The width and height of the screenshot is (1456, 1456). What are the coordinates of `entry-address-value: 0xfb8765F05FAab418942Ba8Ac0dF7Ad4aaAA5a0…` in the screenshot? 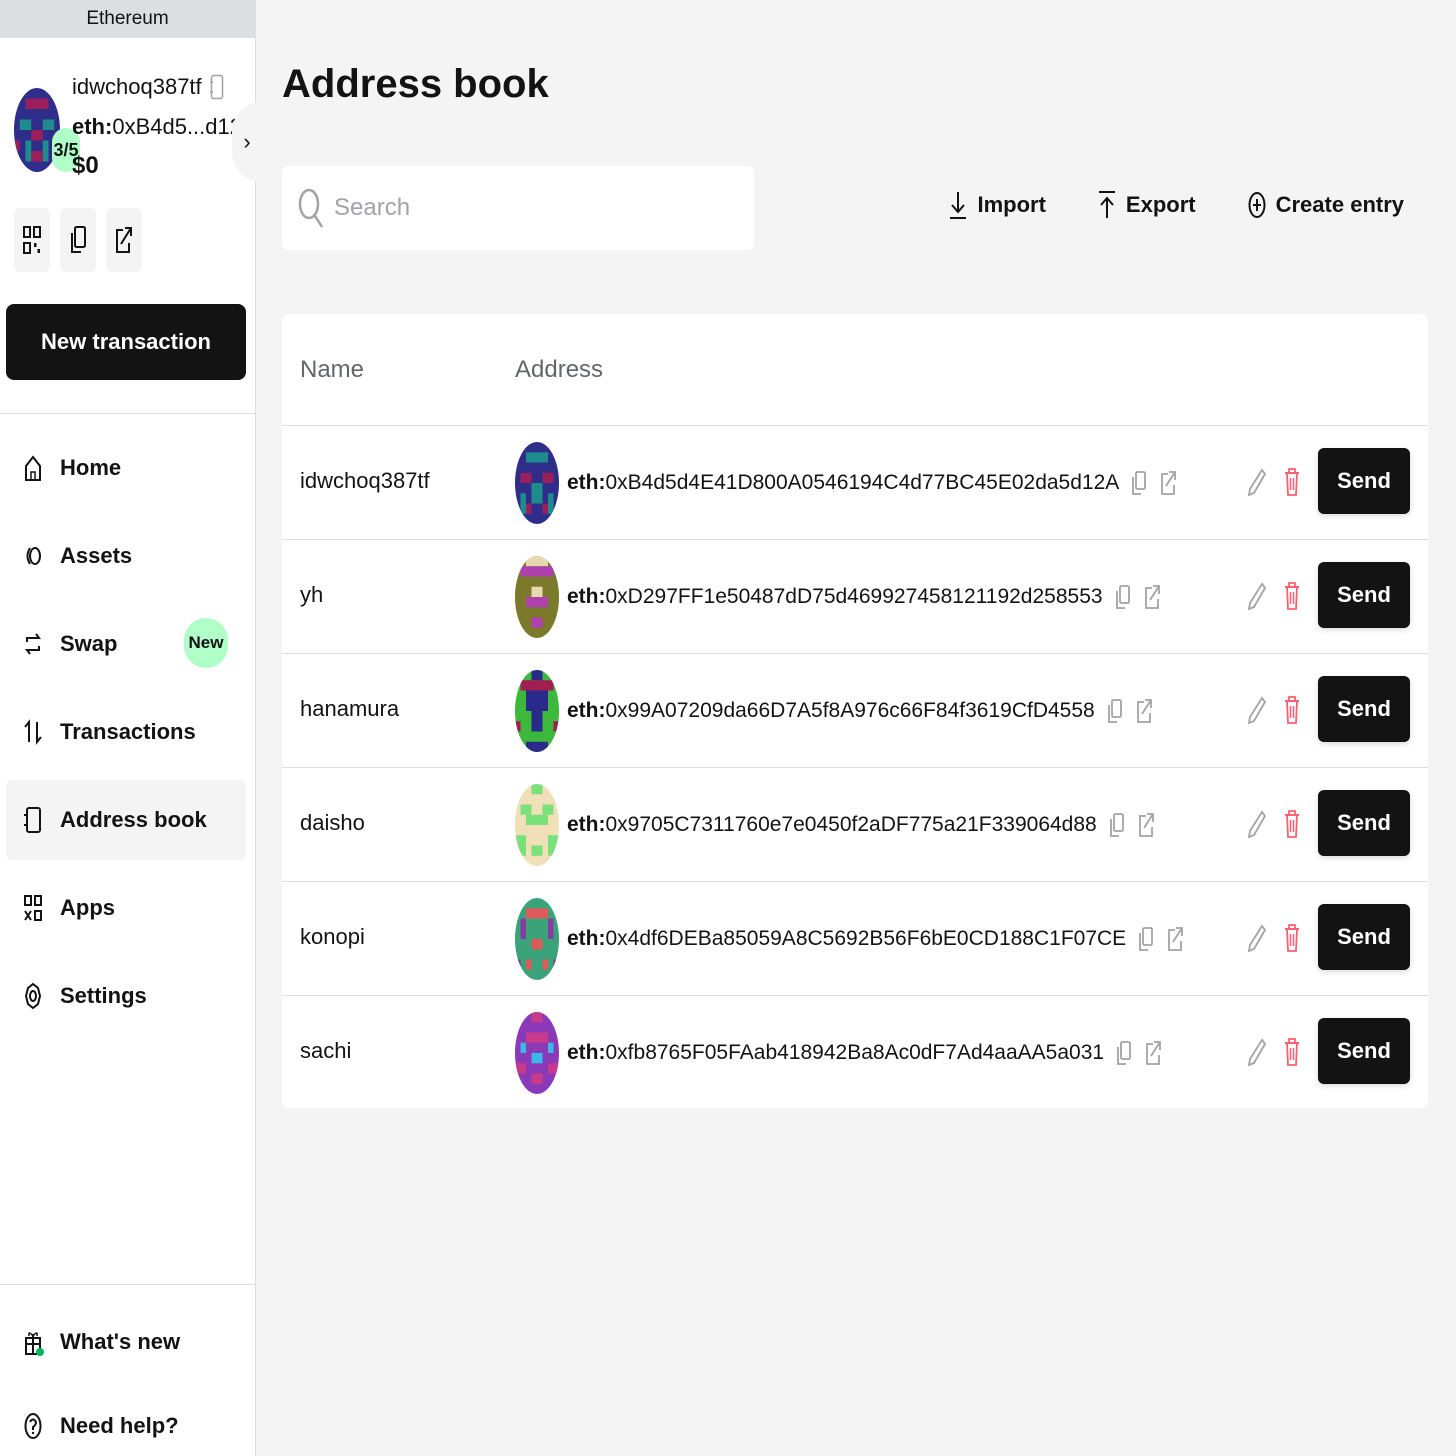 It's located at (855, 1052).